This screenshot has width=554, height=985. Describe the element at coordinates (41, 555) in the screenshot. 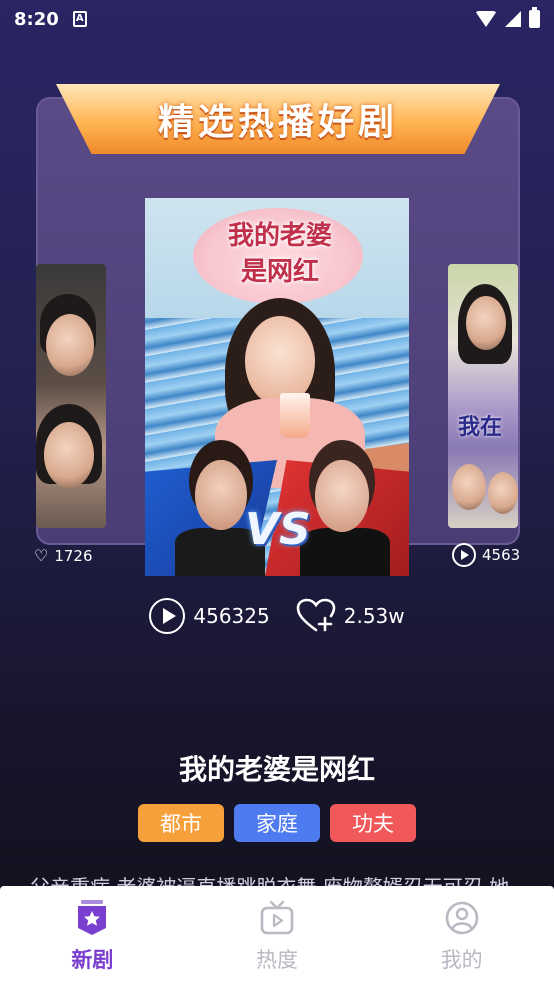

I see `heart-plus-icon: ♡` at that location.